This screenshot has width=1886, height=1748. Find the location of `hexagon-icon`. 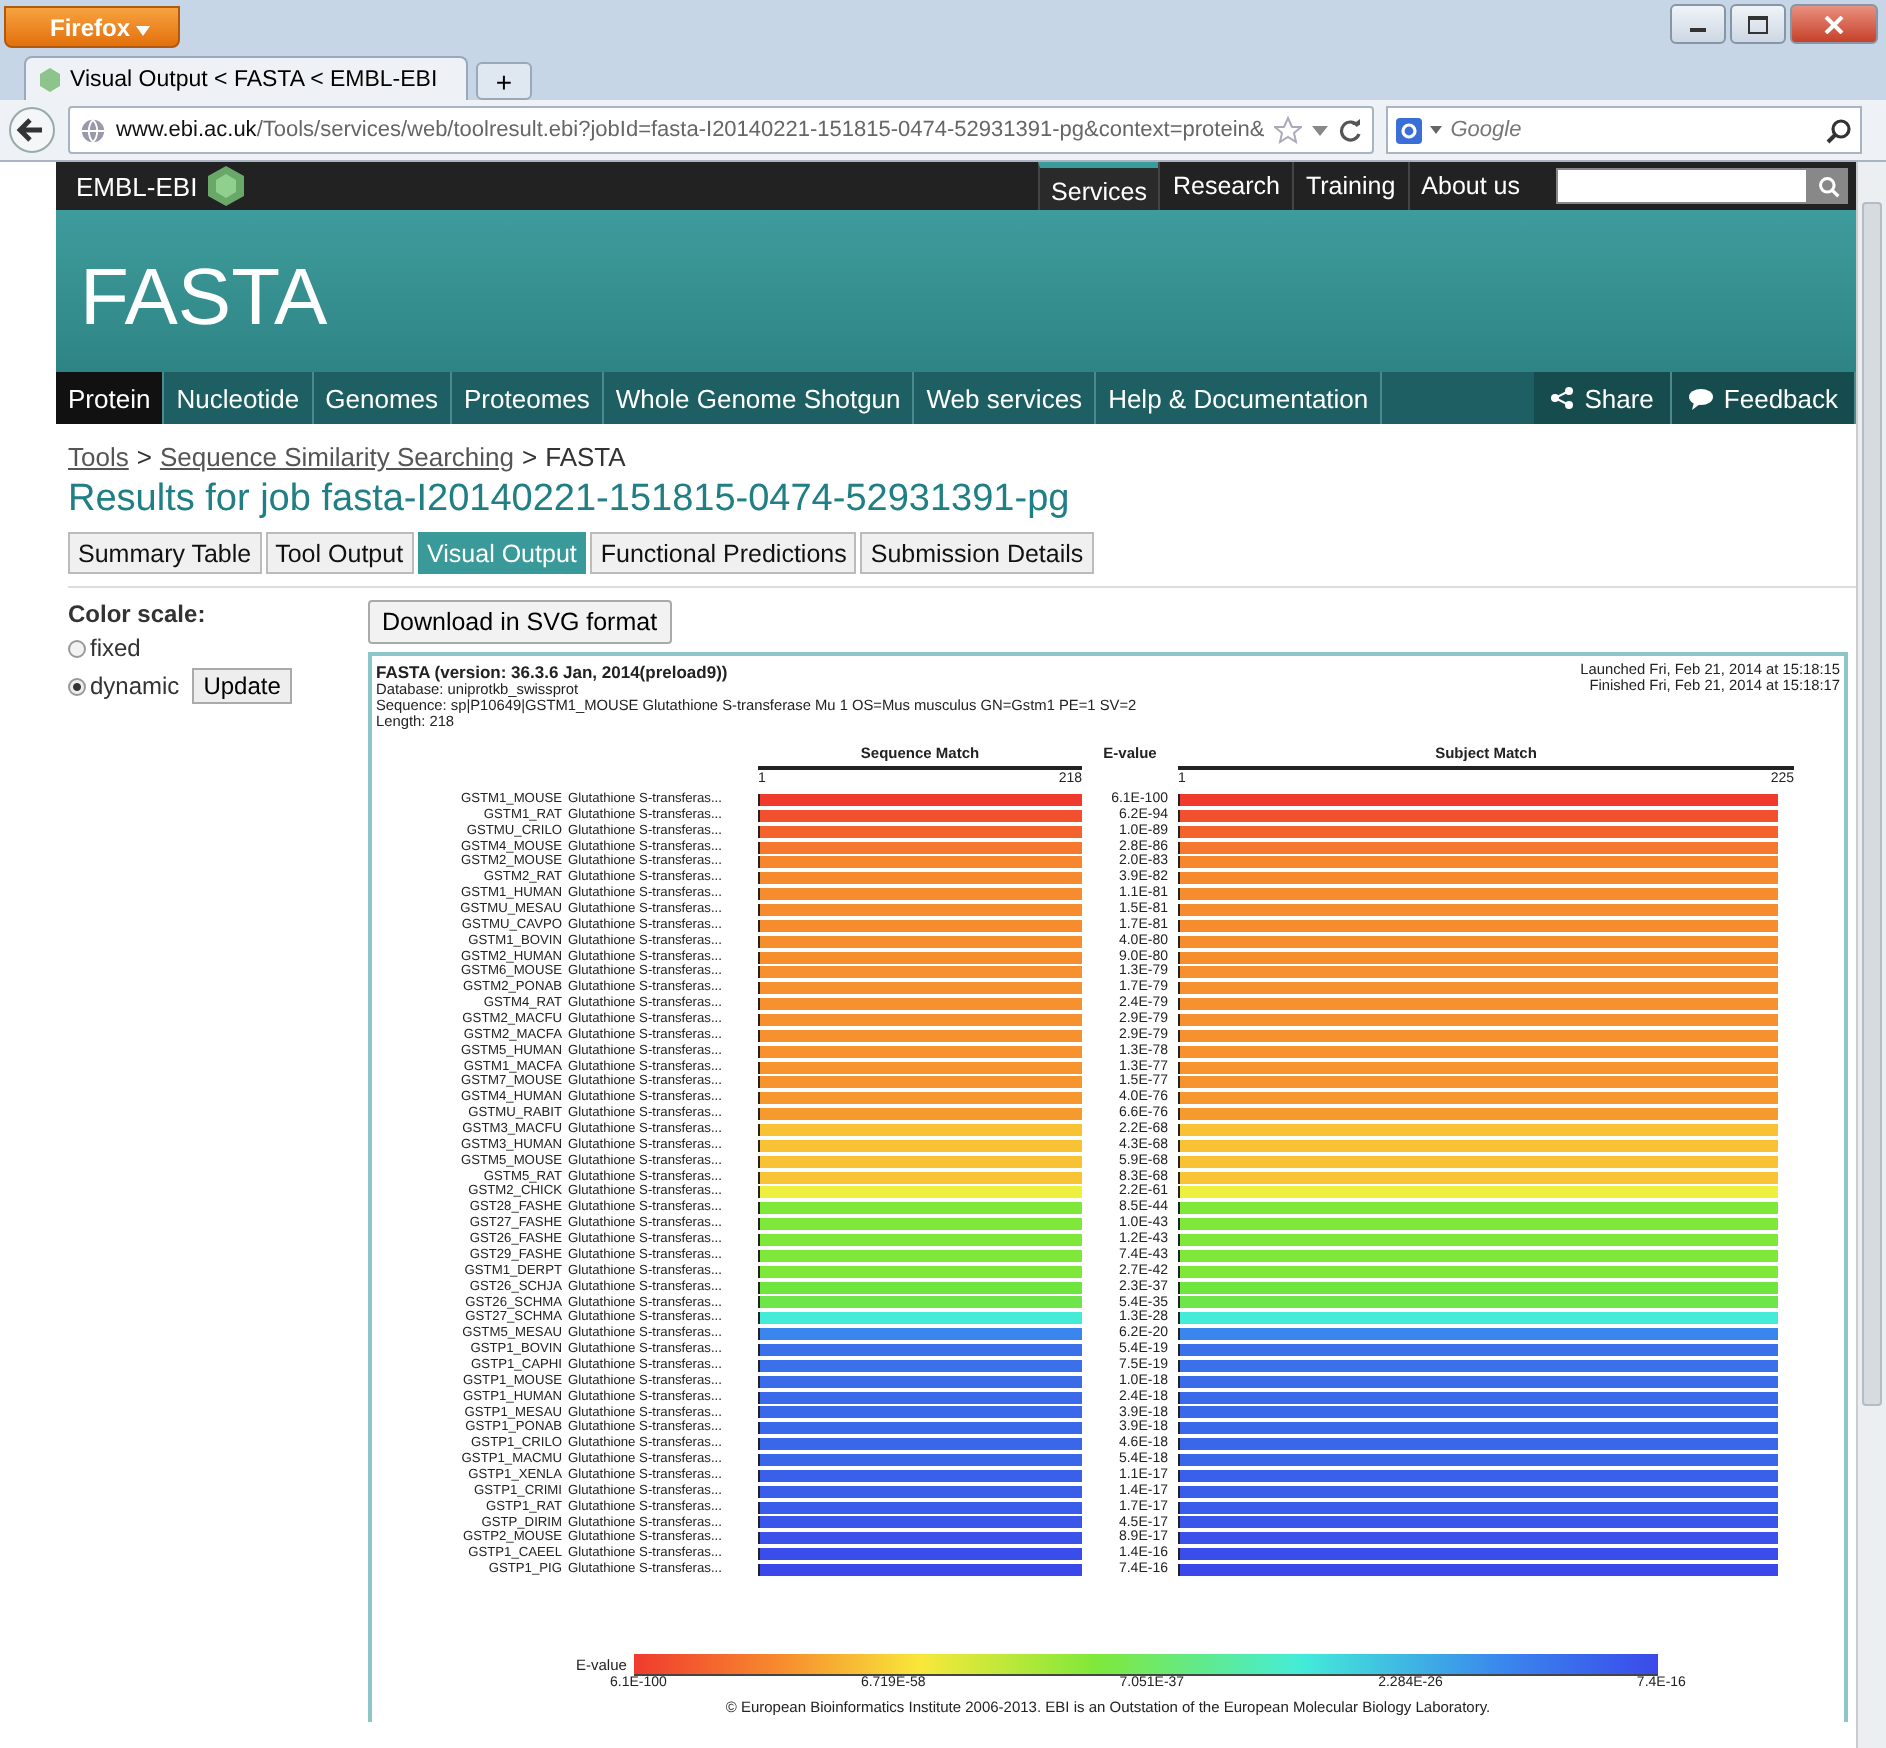

hexagon-icon is located at coordinates (50, 79).